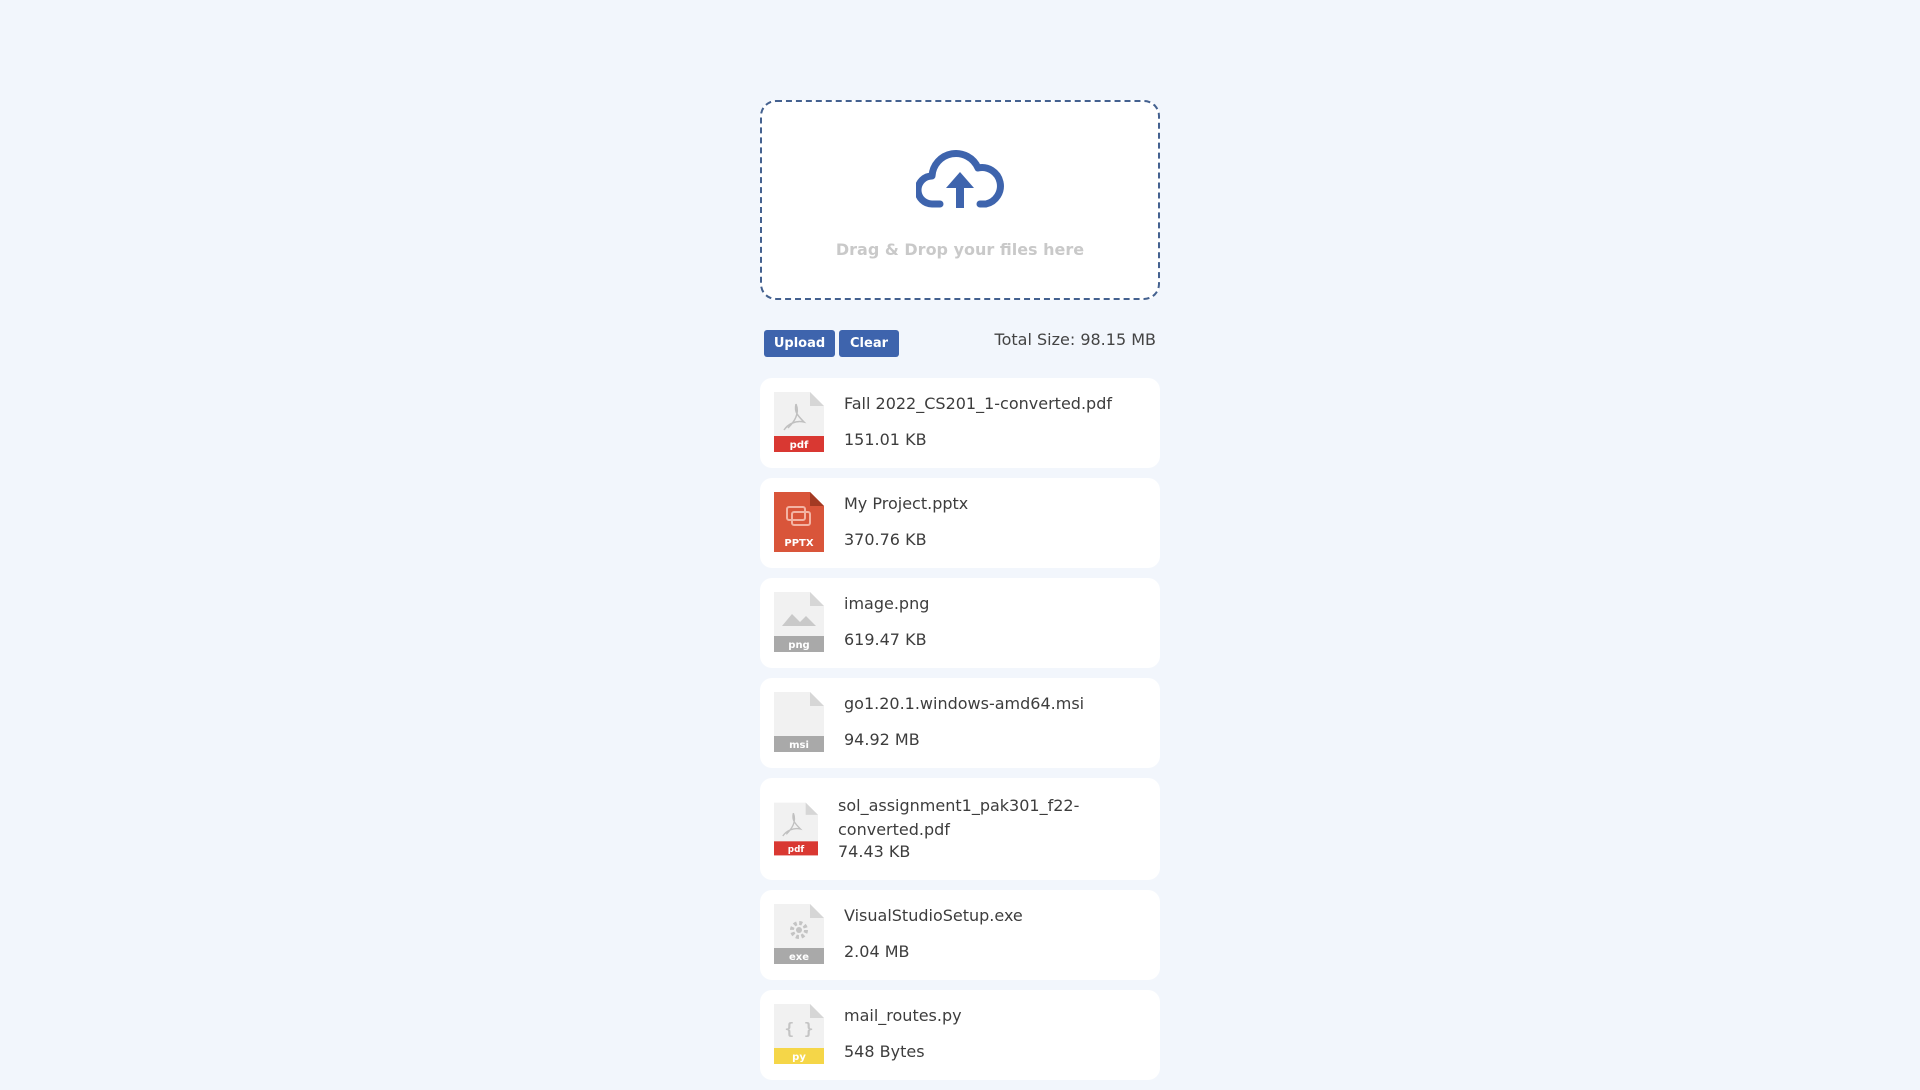  What do you see at coordinates (799, 1057) in the screenshot?
I see `svg-text: py` at bounding box center [799, 1057].